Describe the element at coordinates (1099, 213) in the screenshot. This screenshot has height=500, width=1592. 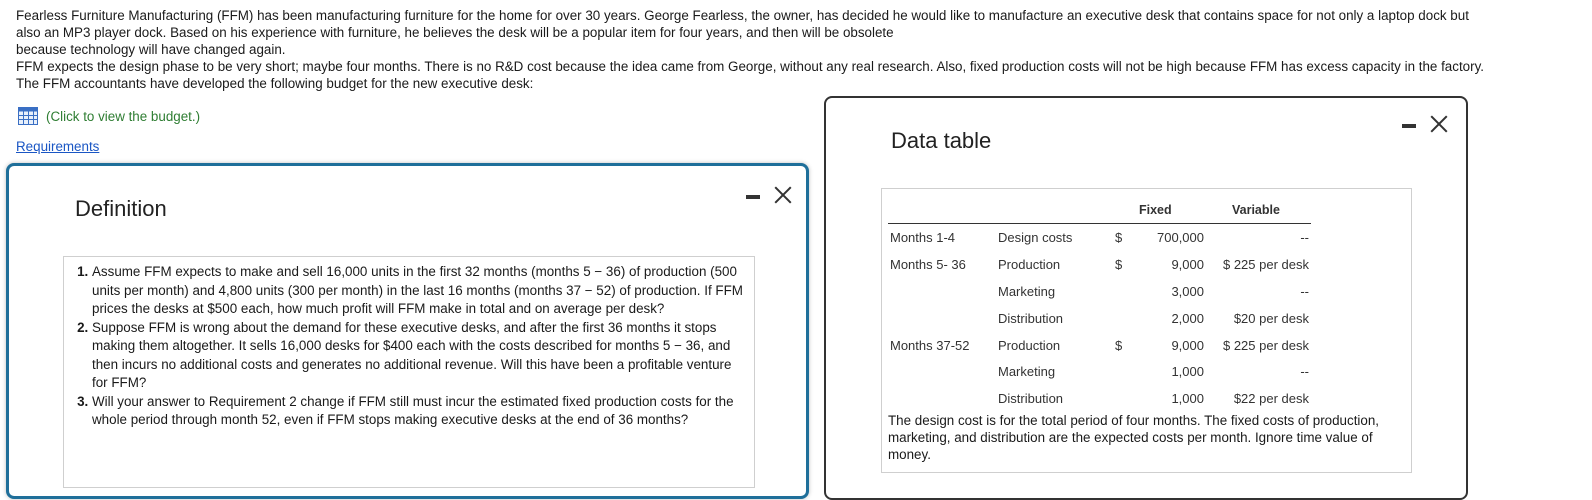
I see `table-header: Fixed Variable` at that location.